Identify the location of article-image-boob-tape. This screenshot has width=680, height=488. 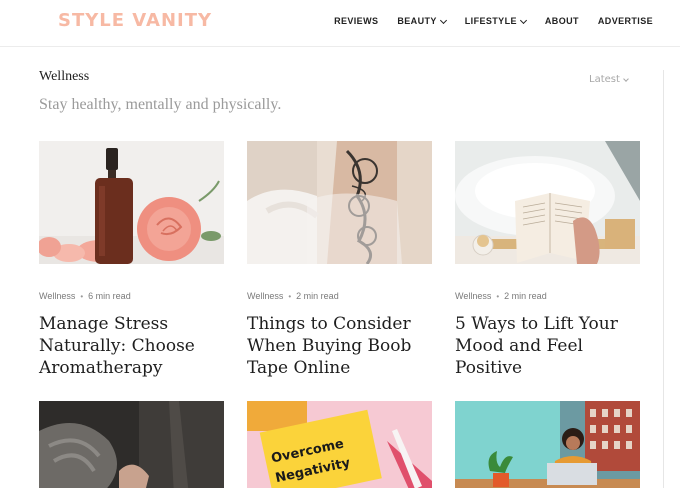
(339, 202).